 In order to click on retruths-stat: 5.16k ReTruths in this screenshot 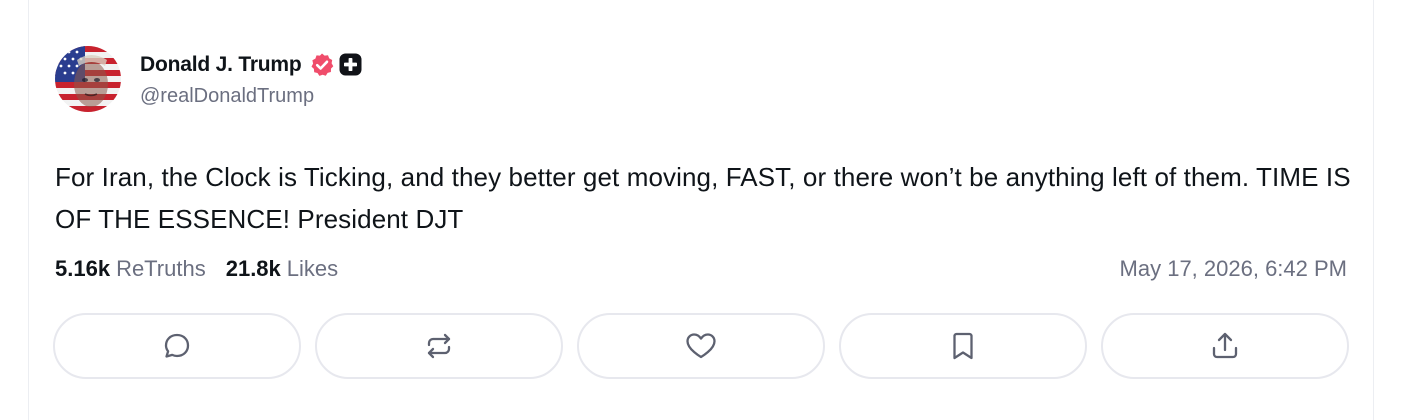, I will do `click(130, 269)`.